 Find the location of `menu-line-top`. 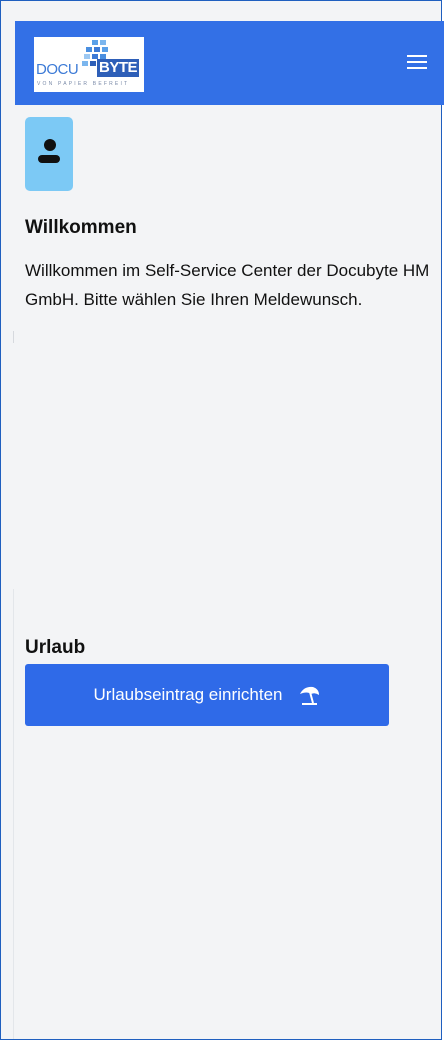

menu-line-top is located at coordinates (417, 56).